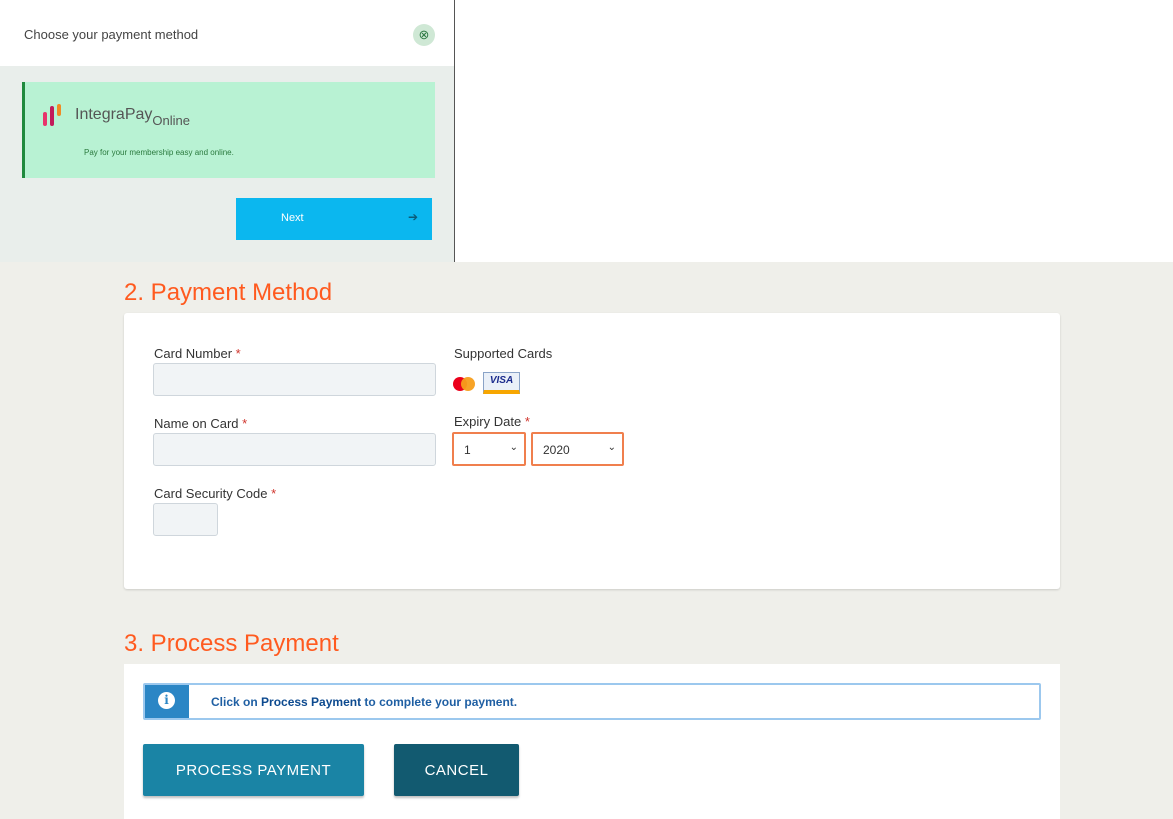 This screenshot has width=1173, height=819. I want to click on expiry-year-select: 2020 ⌄, so click(577, 449).